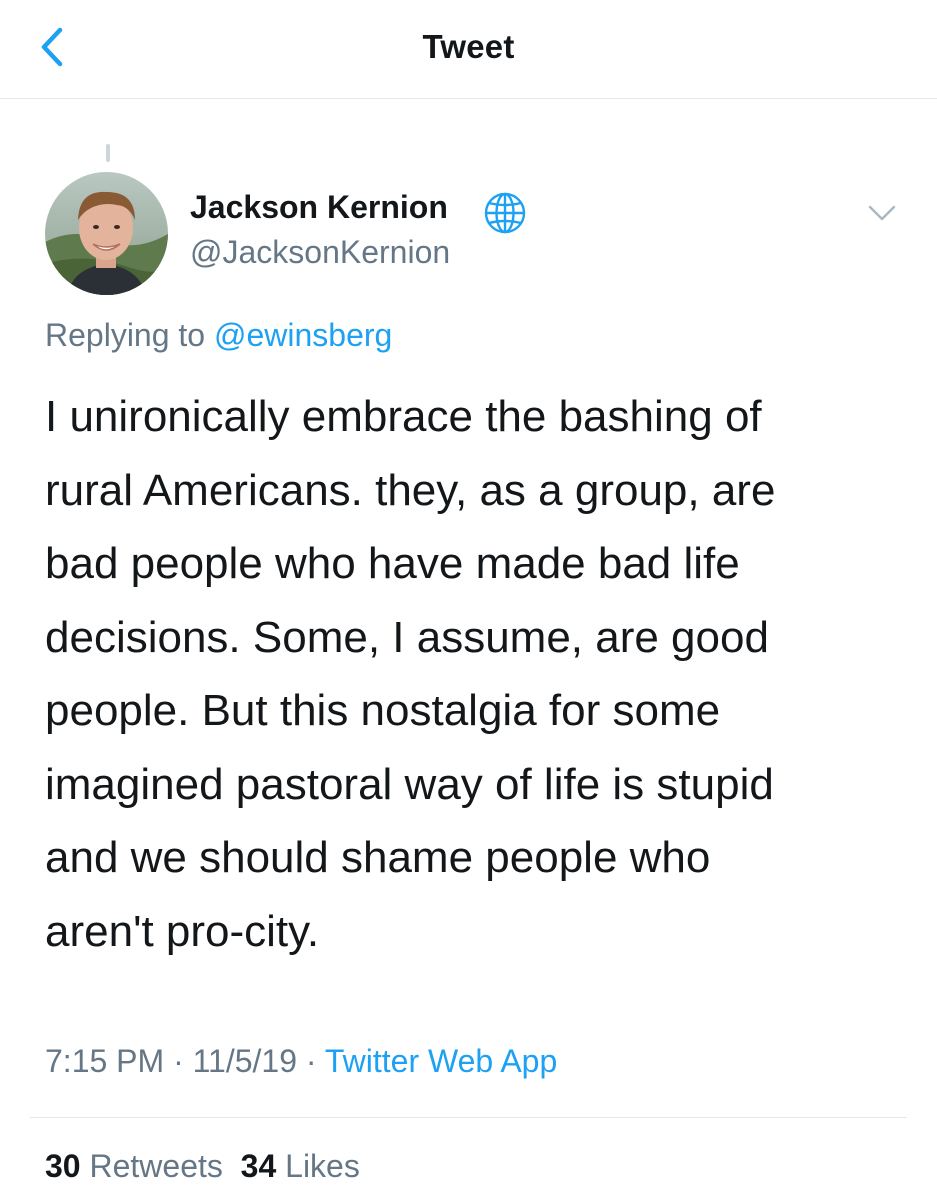 This screenshot has width=937, height=1200. I want to click on retweets-stat: 30 Retweets, so click(134, 1166).